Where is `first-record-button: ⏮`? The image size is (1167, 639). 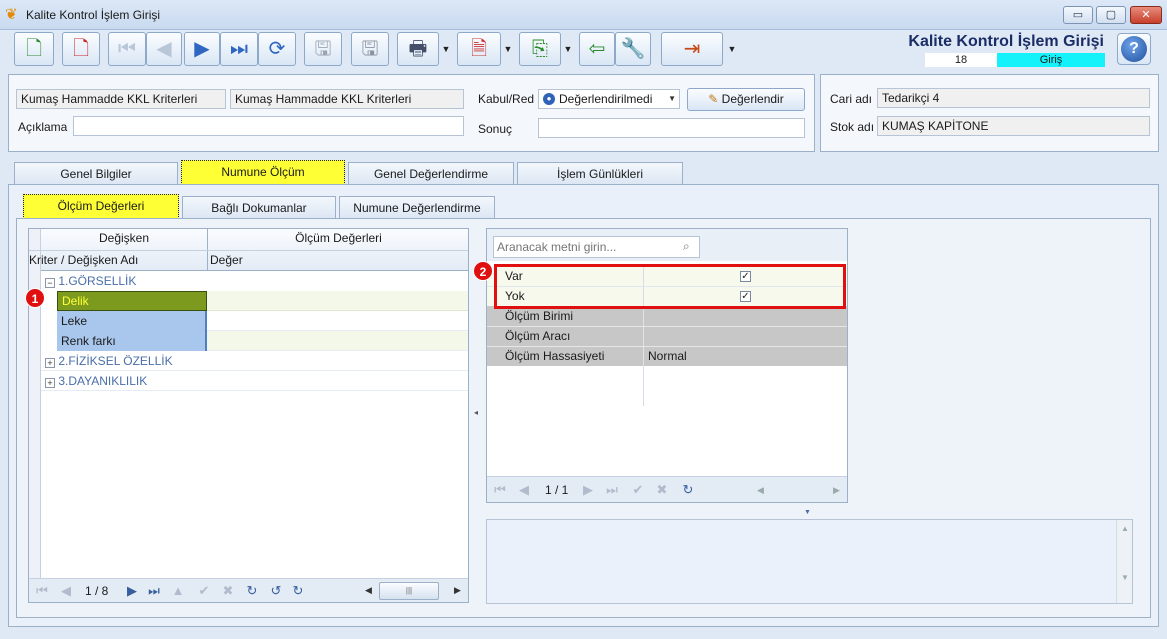
first-record-button: ⏮ is located at coordinates (127, 49).